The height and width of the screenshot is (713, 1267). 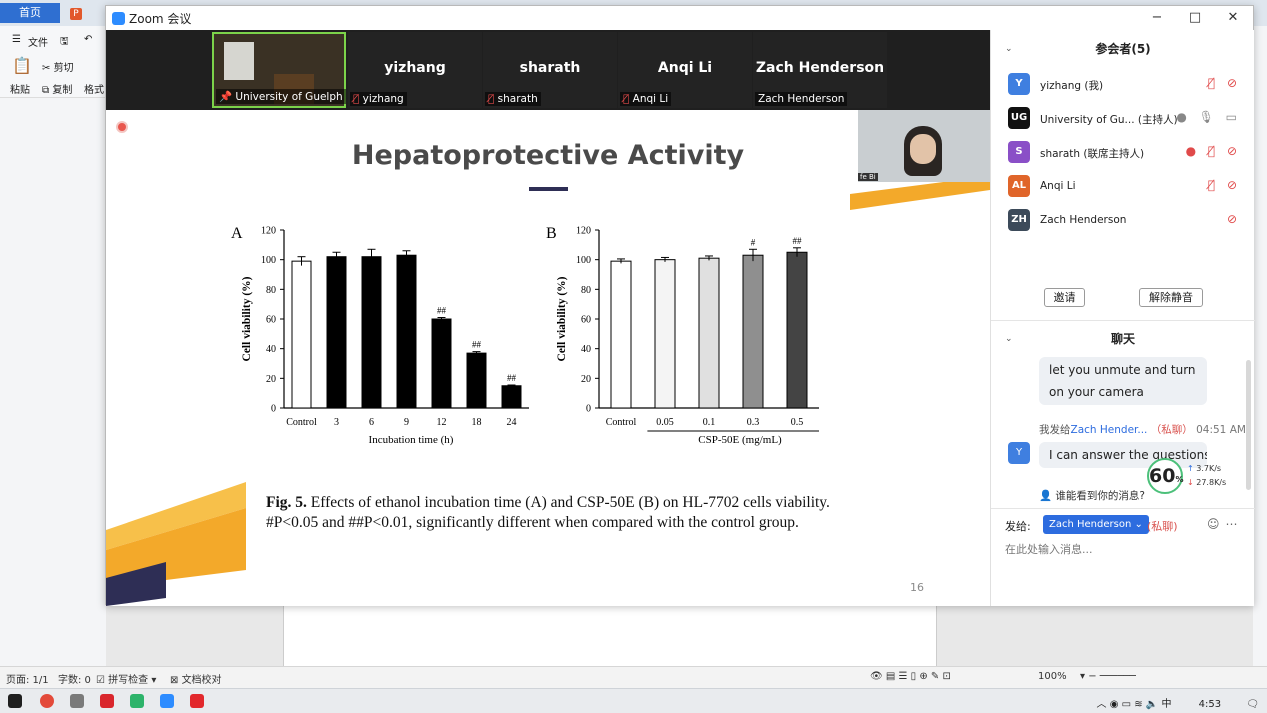 What do you see at coordinates (411, 440) in the screenshot?
I see `x-axis-label: Incubation time (h)` at bounding box center [411, 440].